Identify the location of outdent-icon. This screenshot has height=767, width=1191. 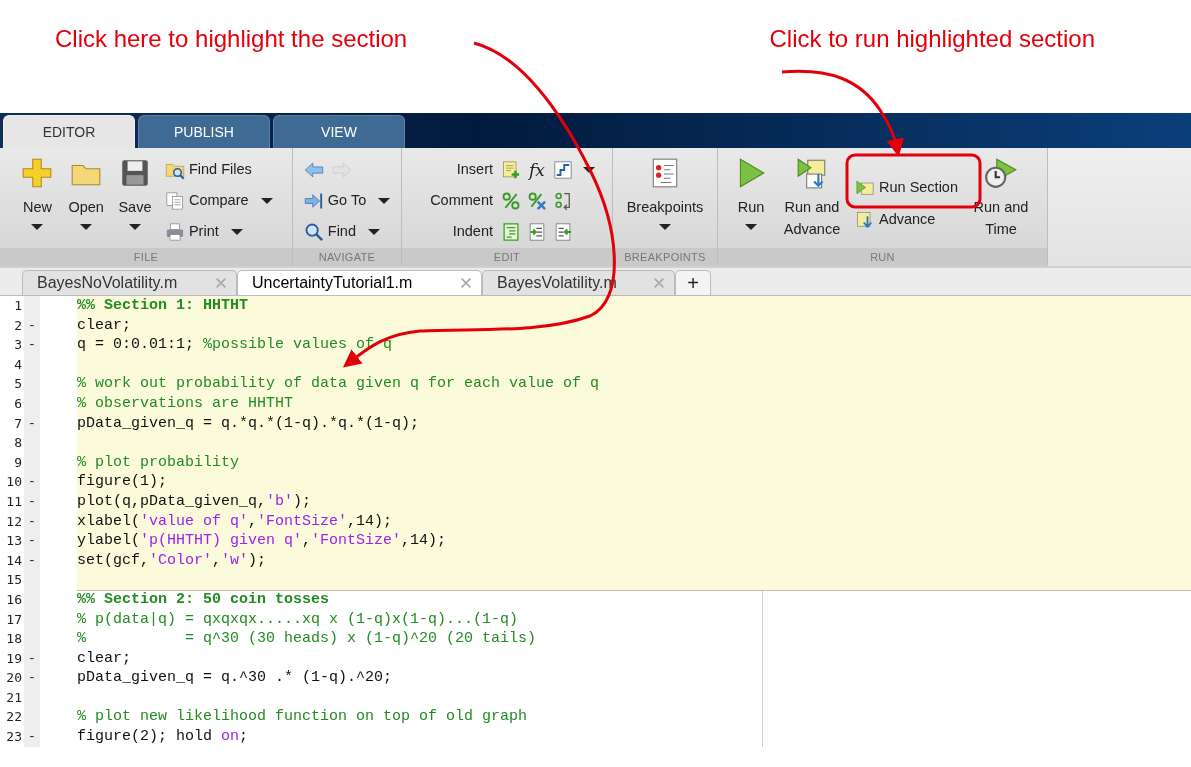
(563, 231).